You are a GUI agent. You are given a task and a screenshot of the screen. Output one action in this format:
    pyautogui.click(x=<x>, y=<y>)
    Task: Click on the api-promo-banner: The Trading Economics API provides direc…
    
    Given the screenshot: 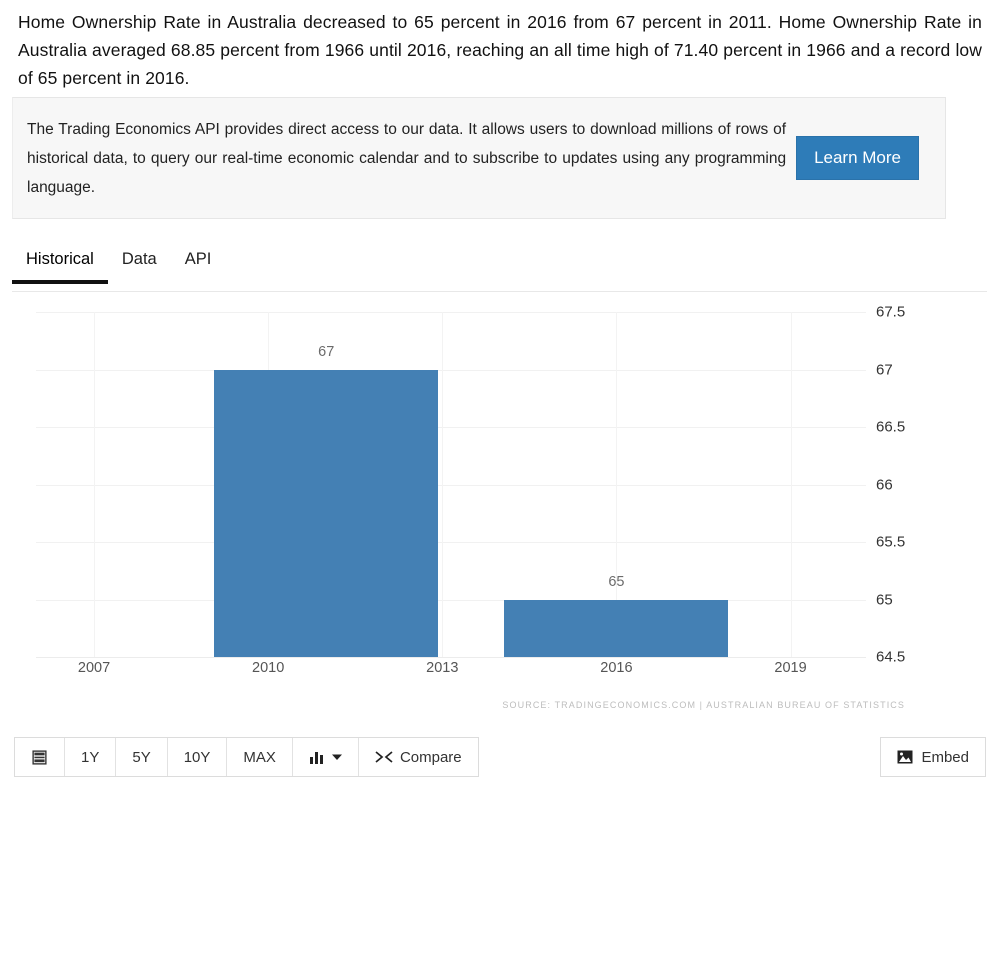 What is the action you would take?
    pyautogui.click(x=479, y=158)
    